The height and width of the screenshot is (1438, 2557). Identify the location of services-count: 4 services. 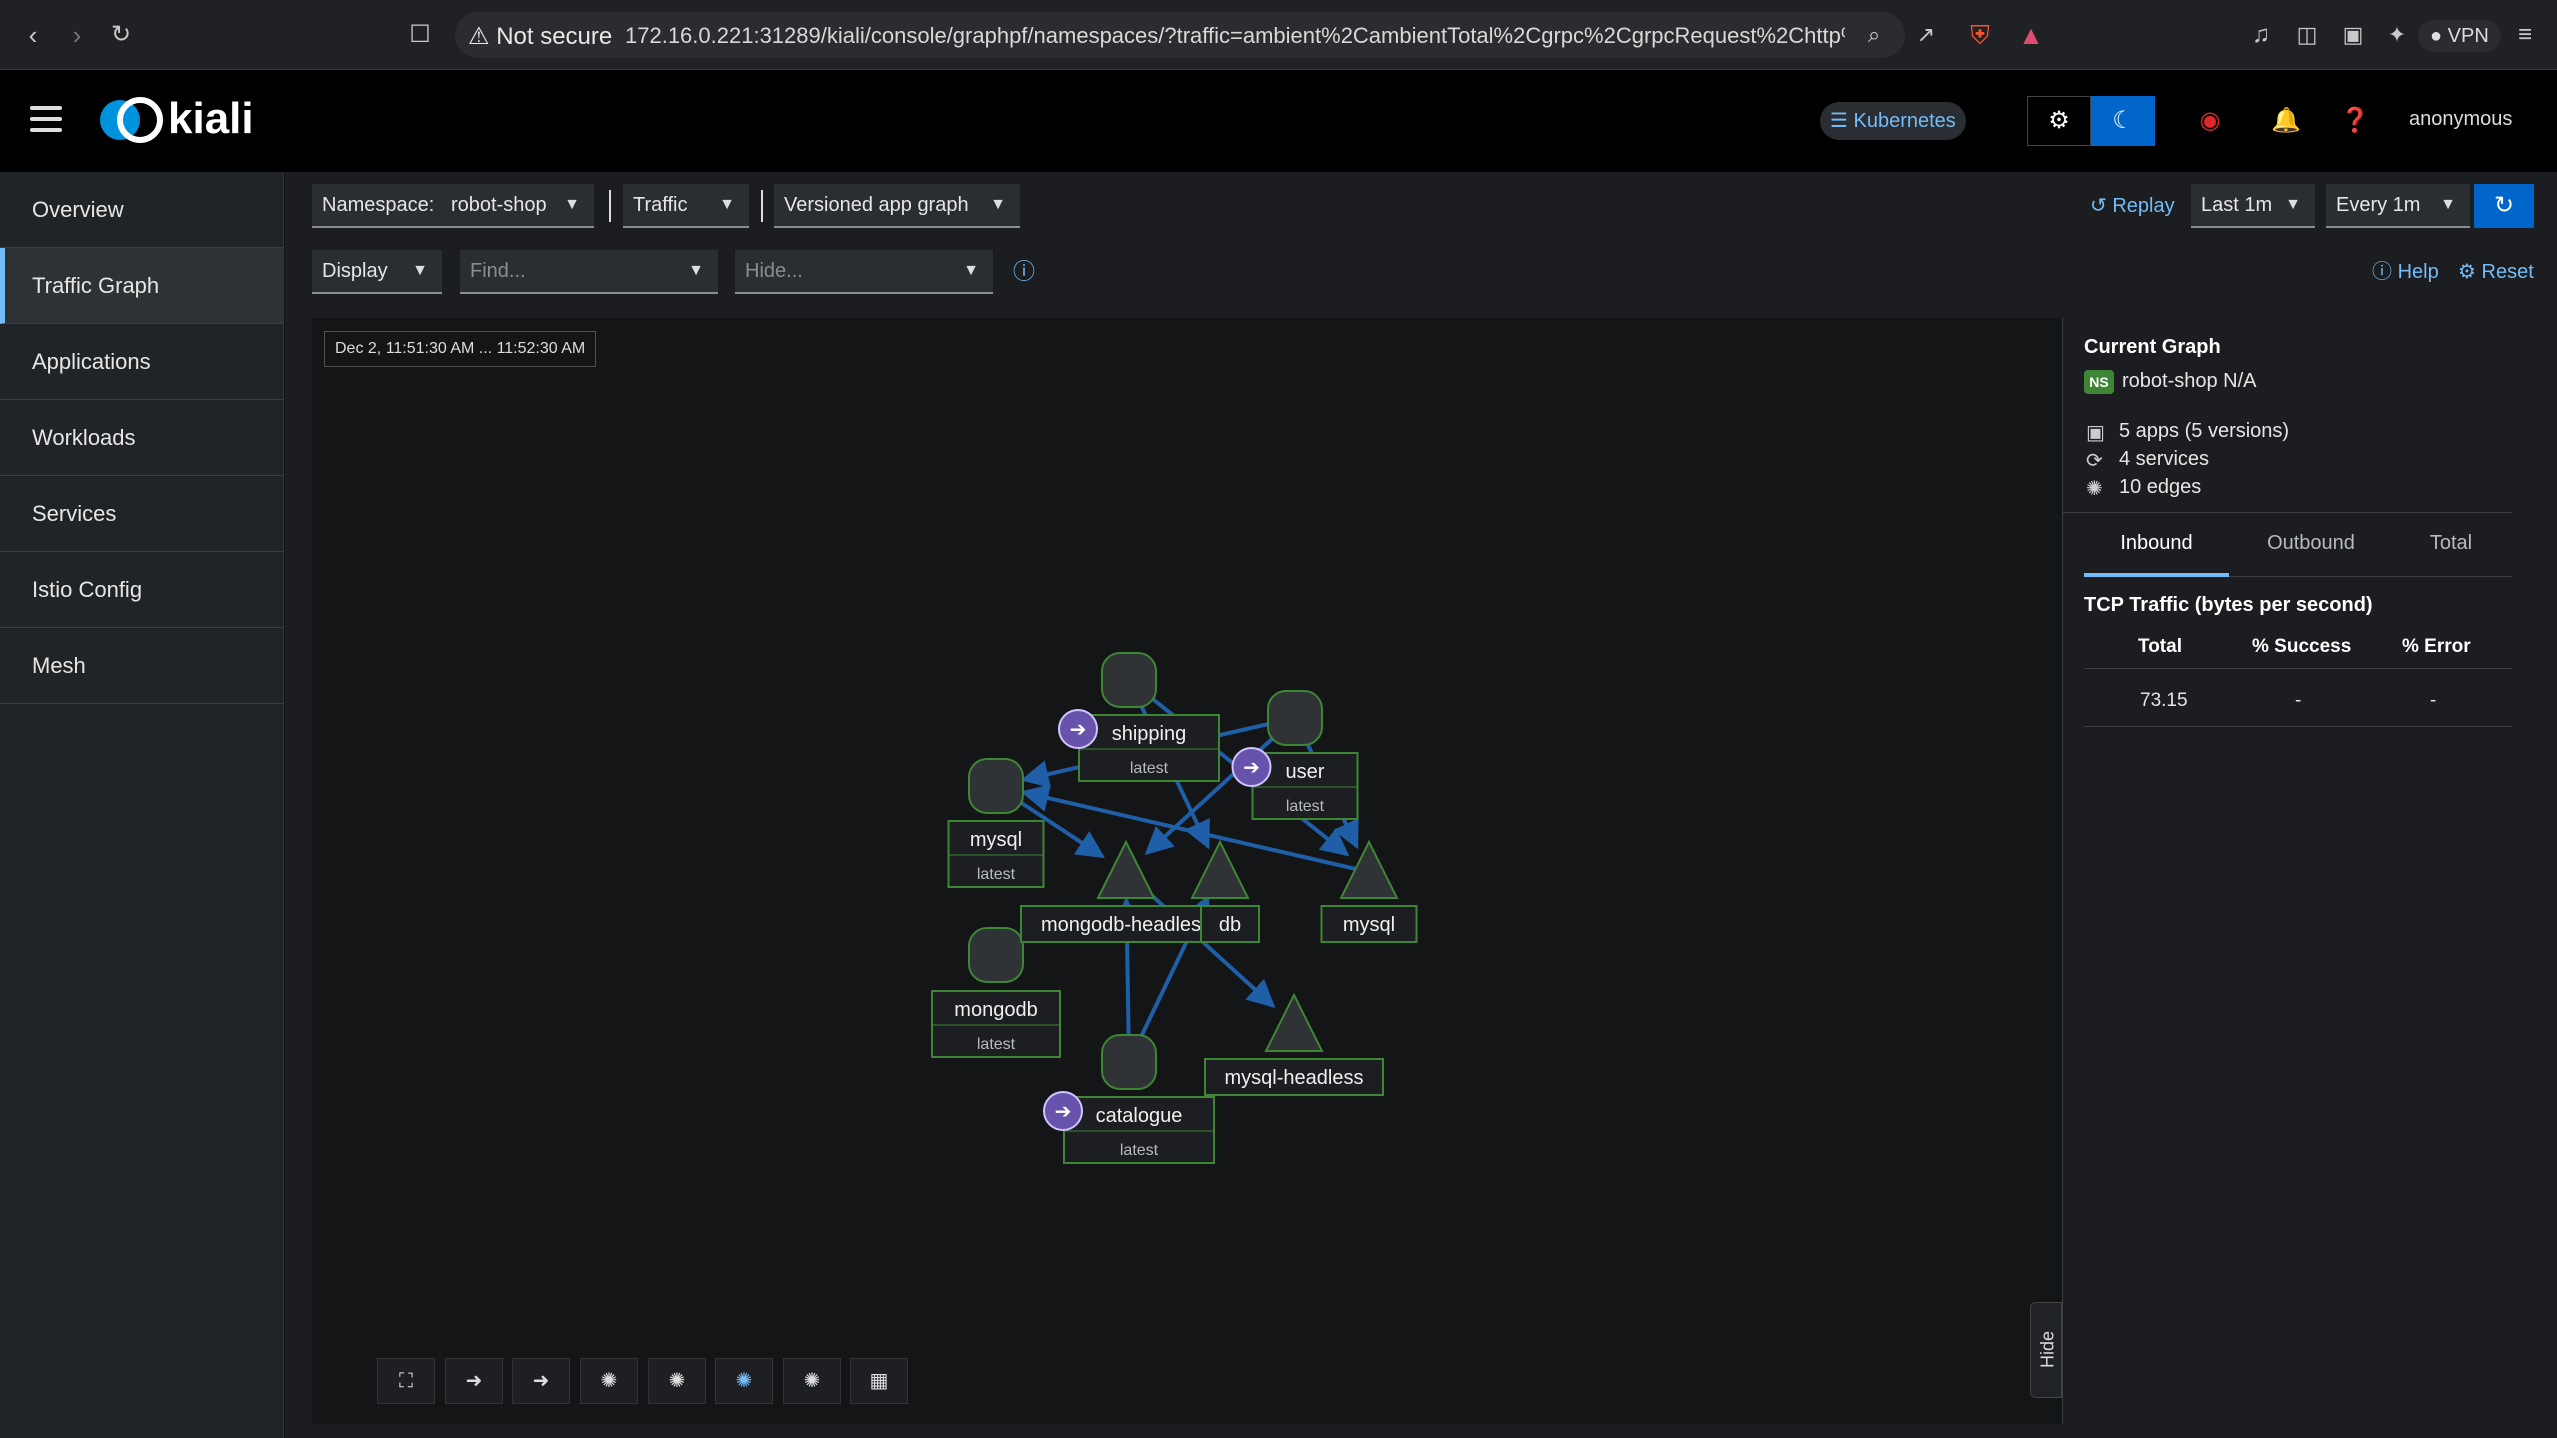
(2164, 459).